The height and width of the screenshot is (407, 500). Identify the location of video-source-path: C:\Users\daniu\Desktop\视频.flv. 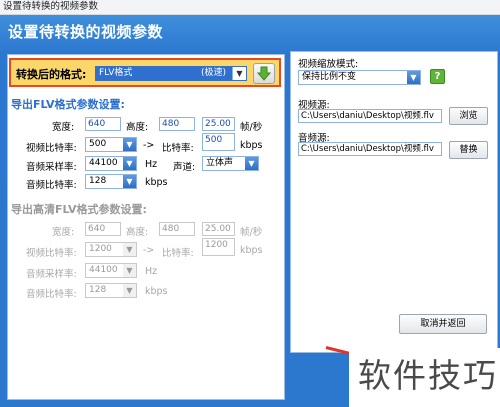
(370, 116).